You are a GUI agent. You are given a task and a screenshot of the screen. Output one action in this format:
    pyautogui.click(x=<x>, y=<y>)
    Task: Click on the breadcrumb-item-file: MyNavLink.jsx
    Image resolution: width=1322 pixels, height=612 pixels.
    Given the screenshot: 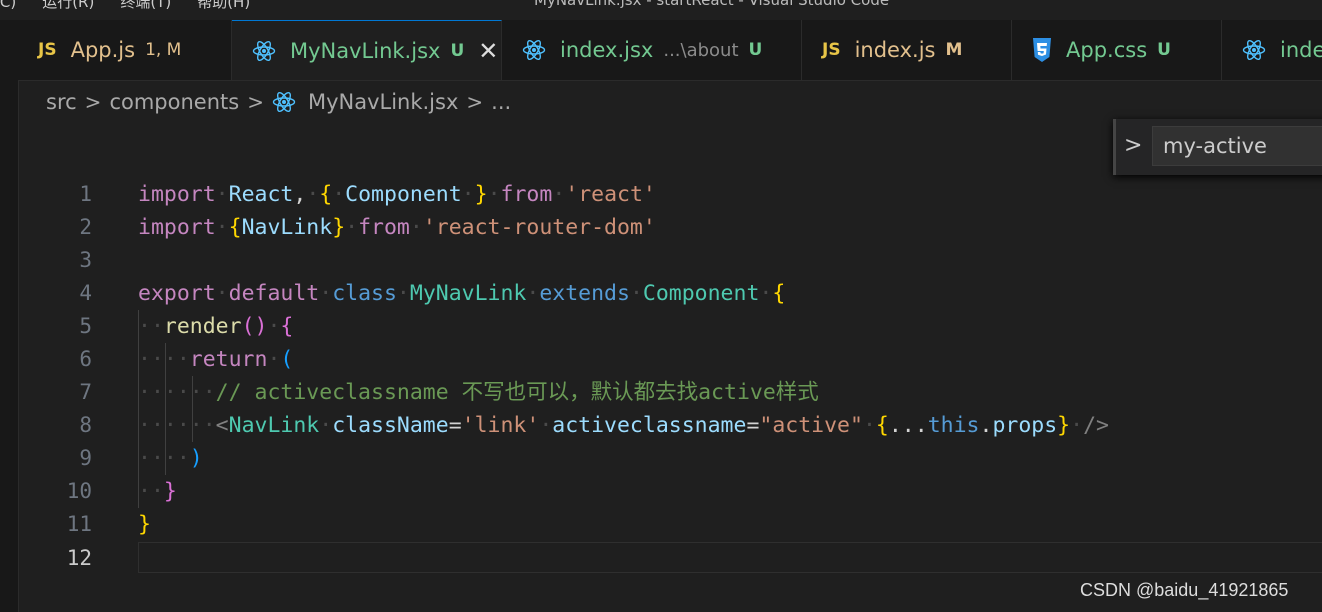 What is the action you would take?
    pyautogui.click(x=383, y=102)
    